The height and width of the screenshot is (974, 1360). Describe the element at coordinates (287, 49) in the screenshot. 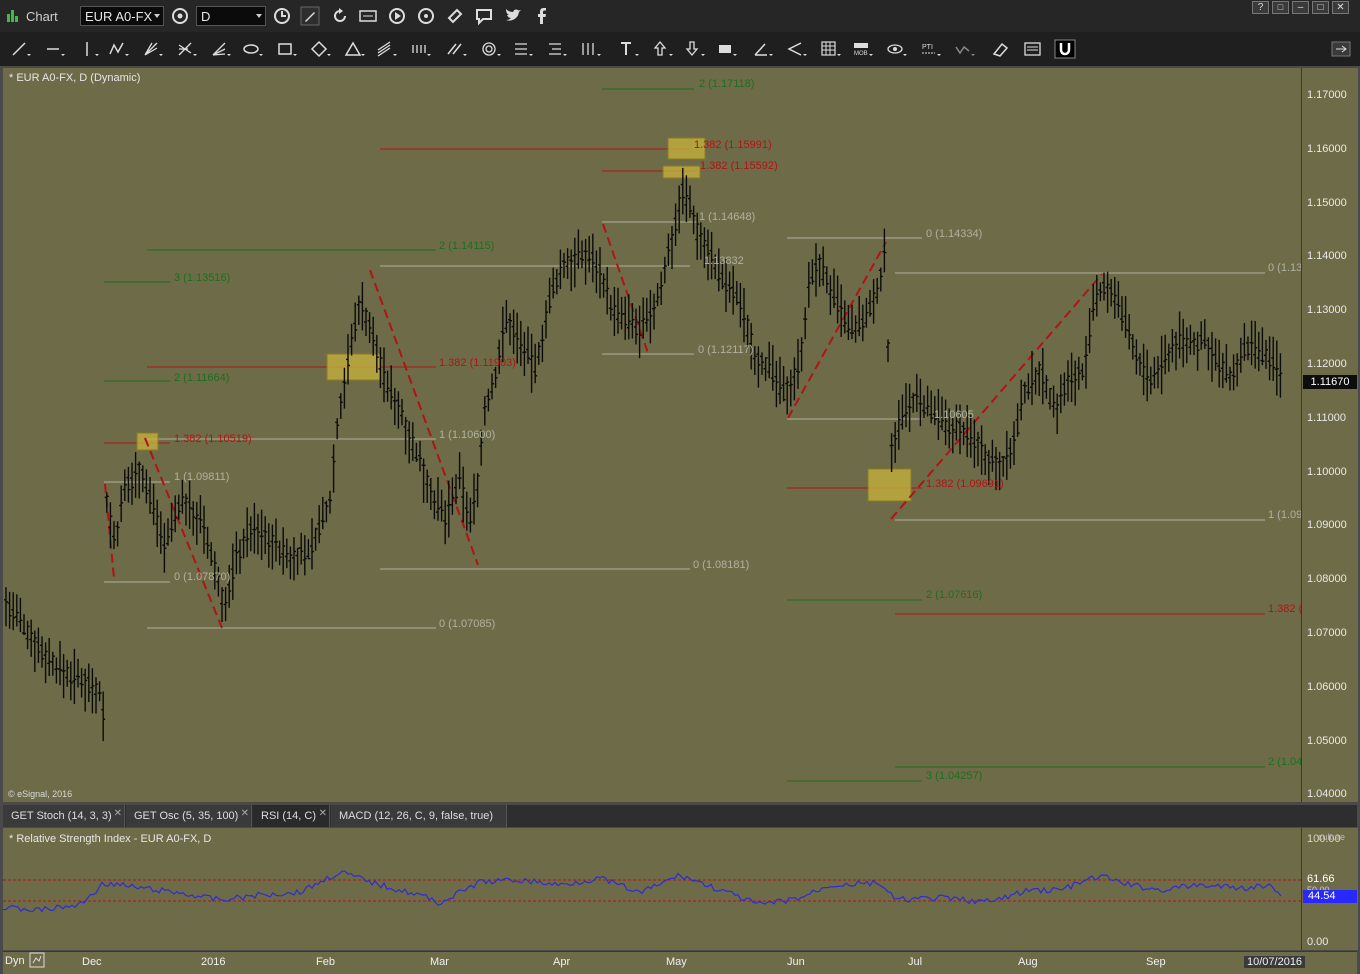

I see `rectangle-tool-icon` at that location.